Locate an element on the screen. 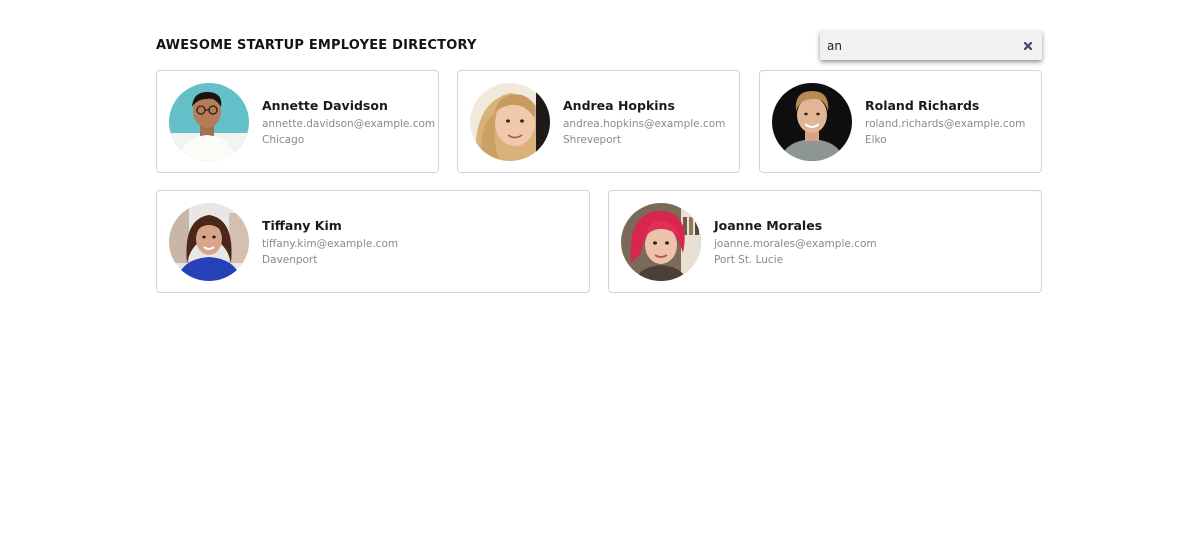 The image size is (1200, 550). employee-city: Davenport is located at coordinates (290, 260).